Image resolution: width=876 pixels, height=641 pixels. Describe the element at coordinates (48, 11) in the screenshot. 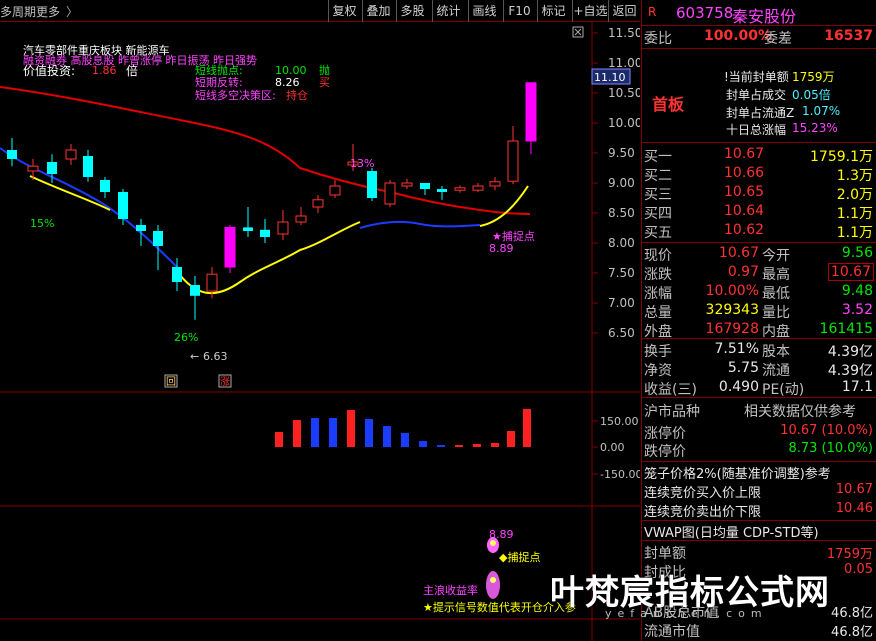

I see `more-menu: 更多` at that location.